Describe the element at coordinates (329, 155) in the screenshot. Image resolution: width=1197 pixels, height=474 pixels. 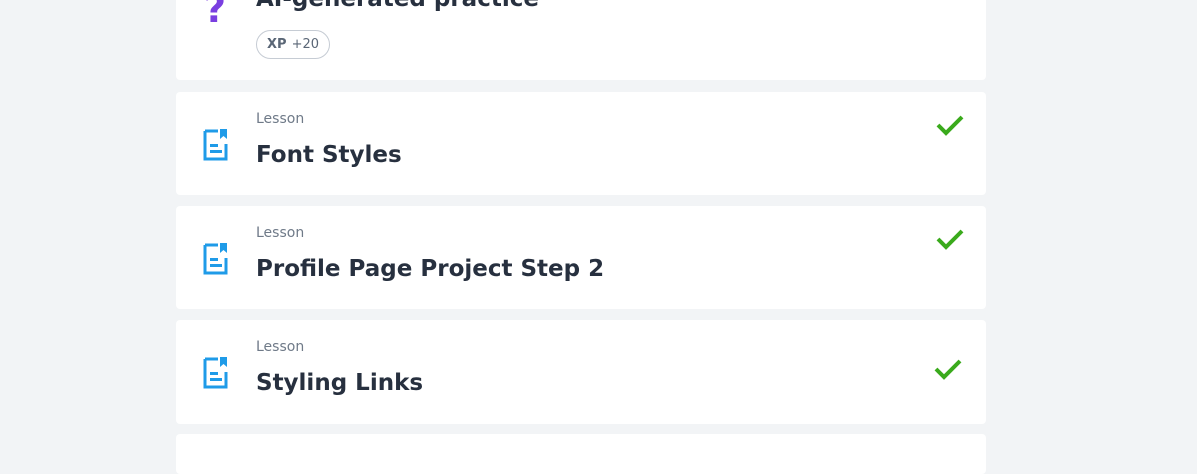
I see `lesson-title: Font Styles` at that location.